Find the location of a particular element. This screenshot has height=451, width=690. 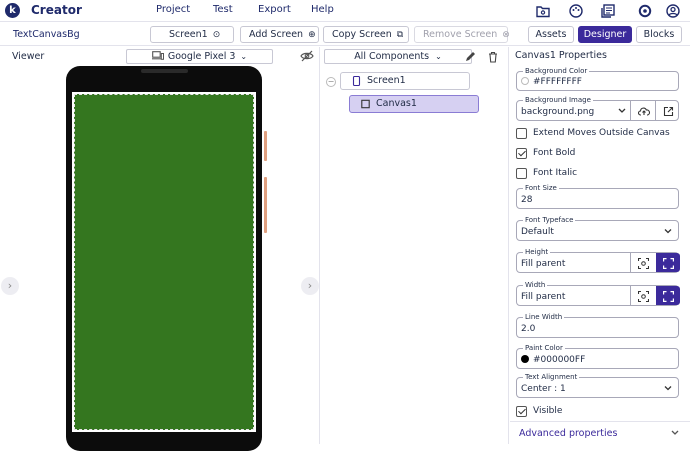

edit-pencil-icon is located at coordinates (470, 57).